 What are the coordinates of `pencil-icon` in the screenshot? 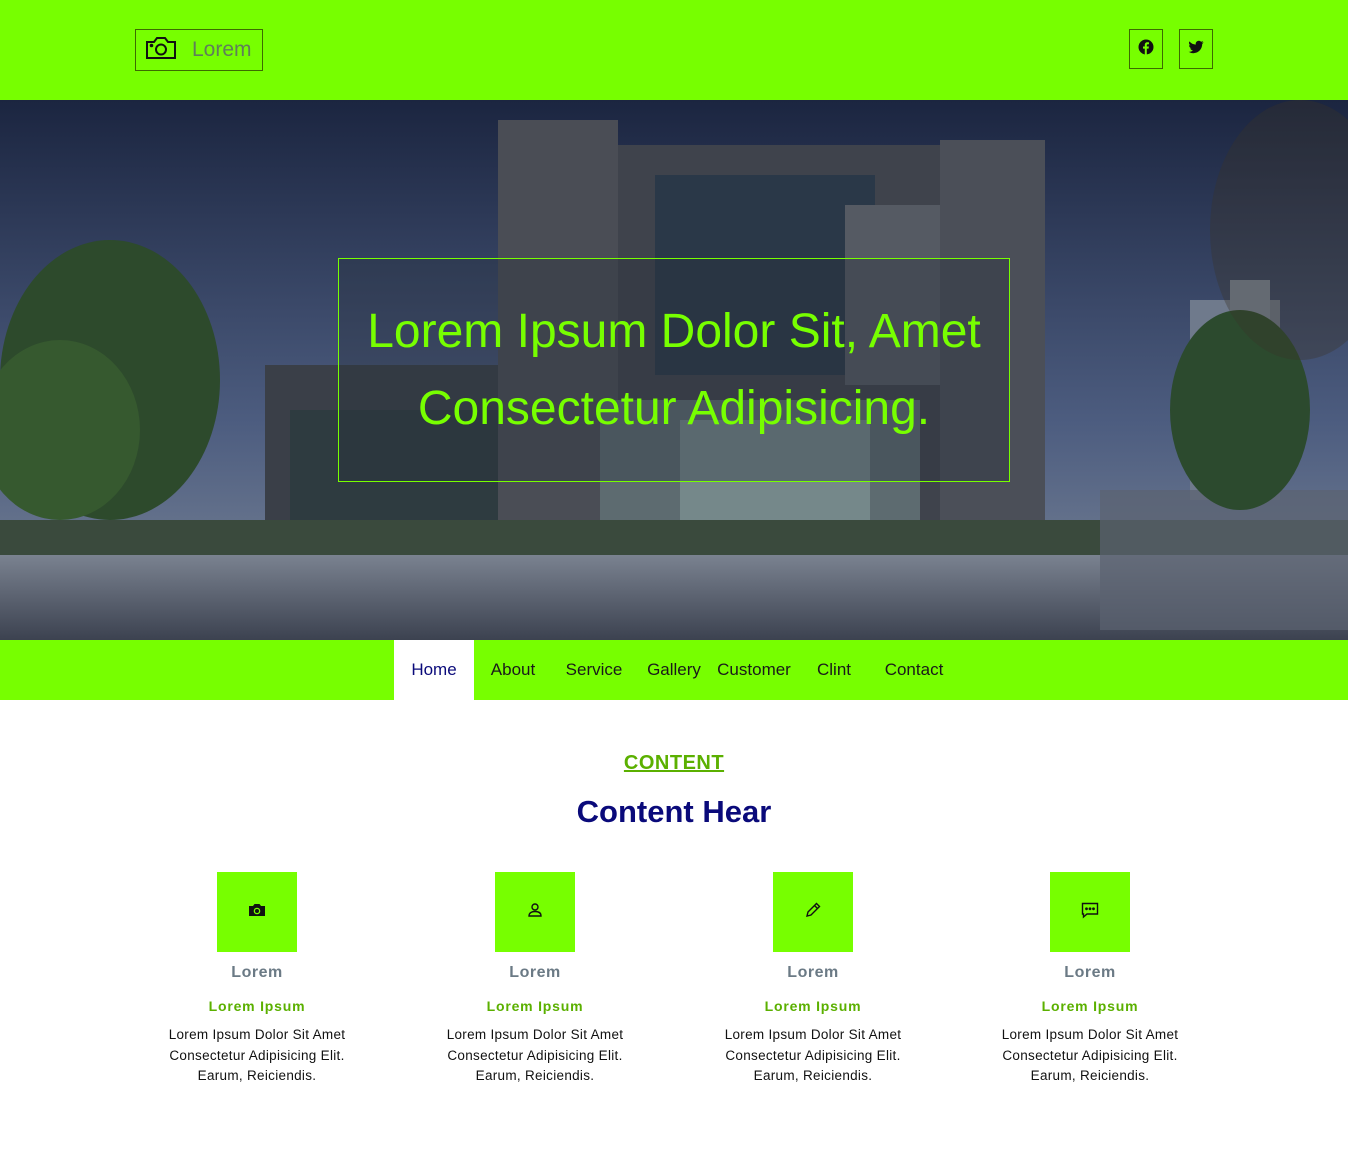 It's located at (813, 912).